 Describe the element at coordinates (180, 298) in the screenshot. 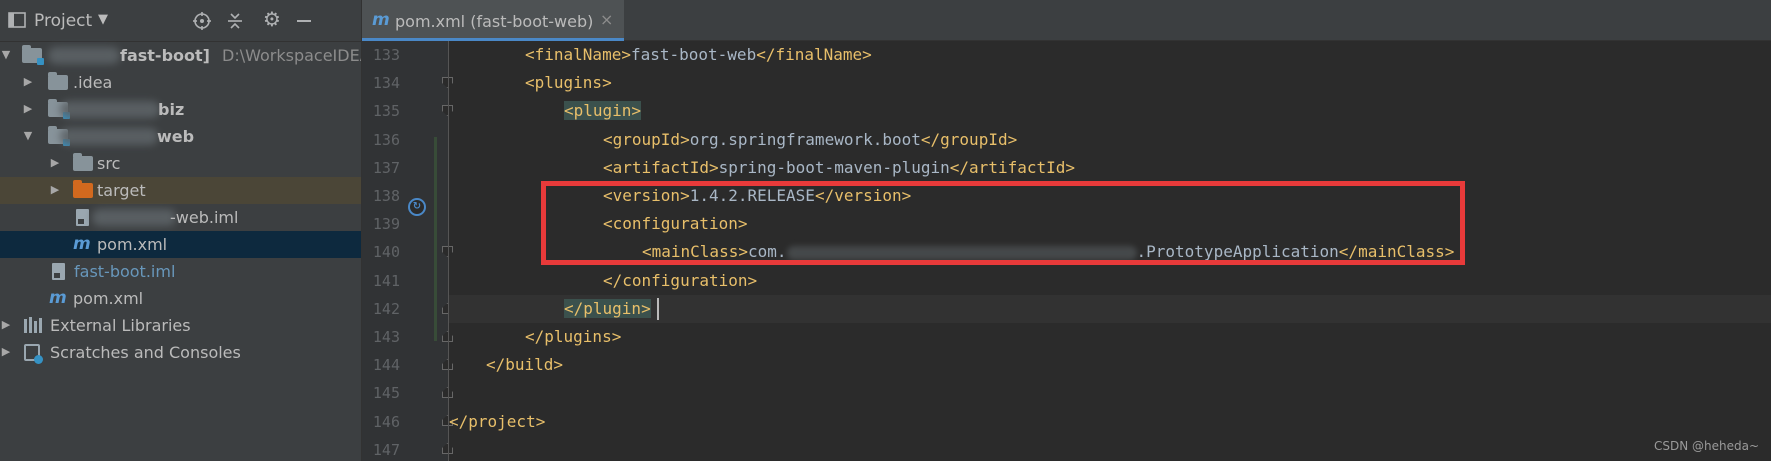

I see `tree-item-root-pom: m pom.xml` at that location.